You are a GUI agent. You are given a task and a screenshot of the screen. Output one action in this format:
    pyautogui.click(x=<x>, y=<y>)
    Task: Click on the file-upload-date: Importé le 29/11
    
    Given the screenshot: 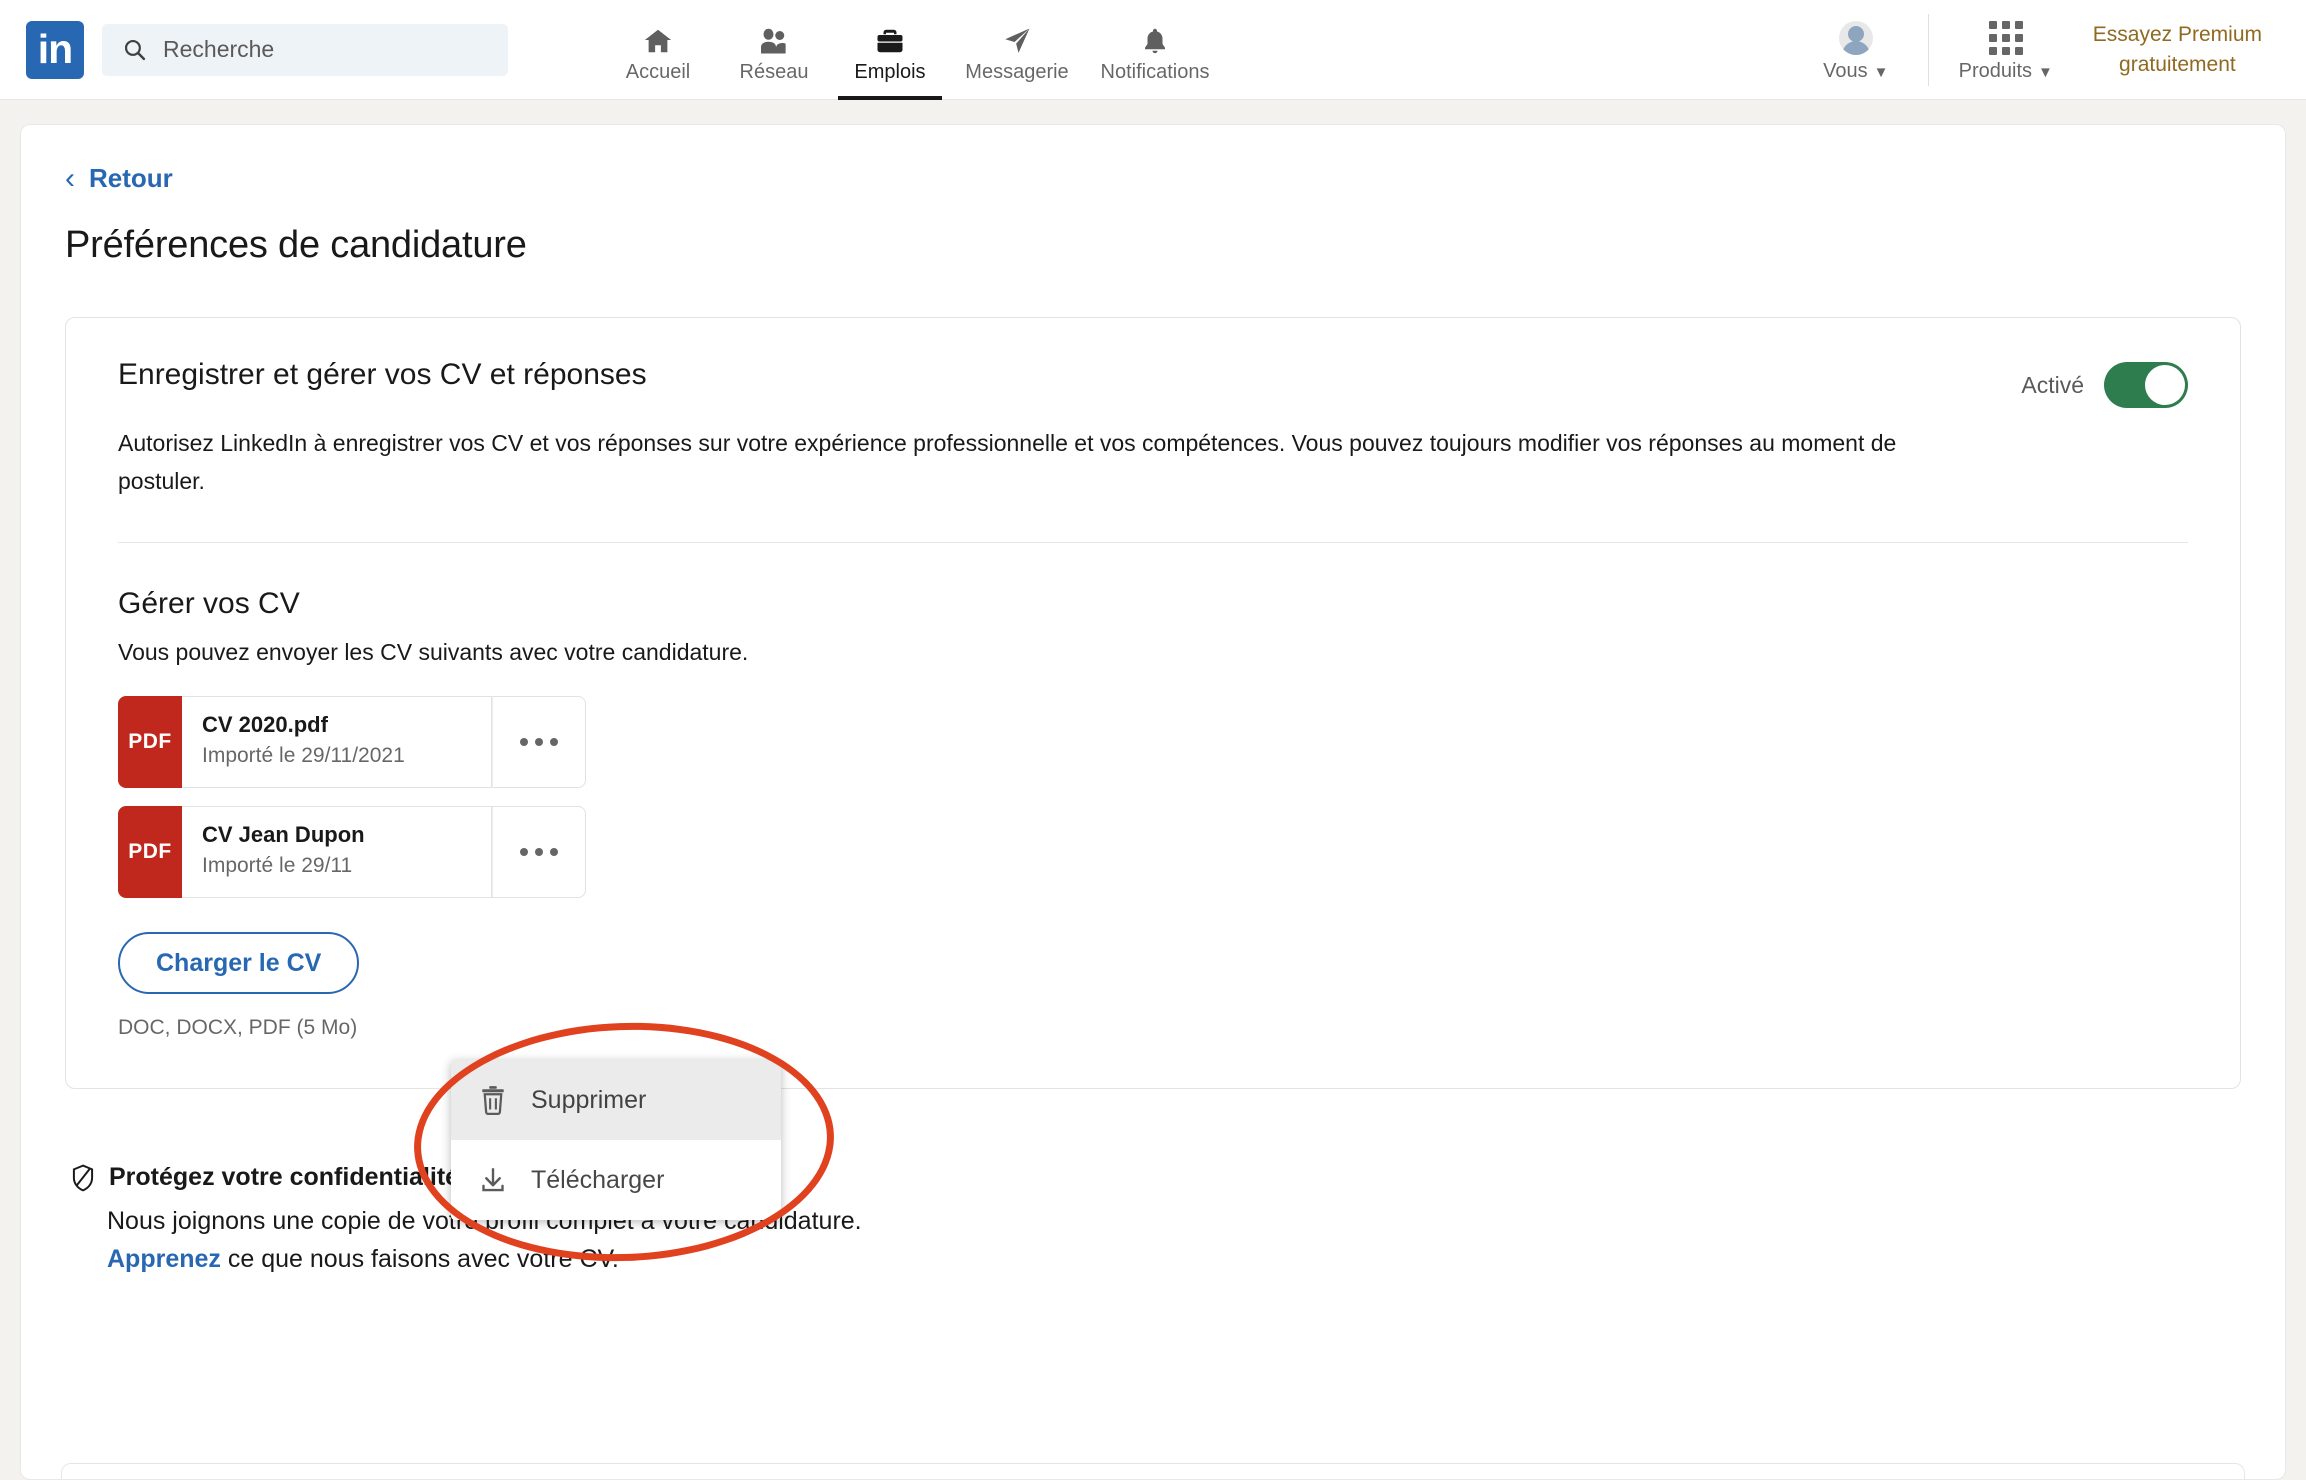 What is the action you would take?
    pyautogui.click(x=277, y=865)
    